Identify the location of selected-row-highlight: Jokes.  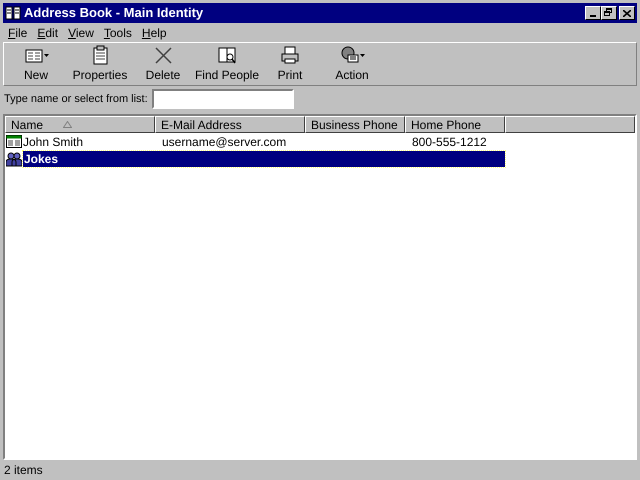
(264, 158).